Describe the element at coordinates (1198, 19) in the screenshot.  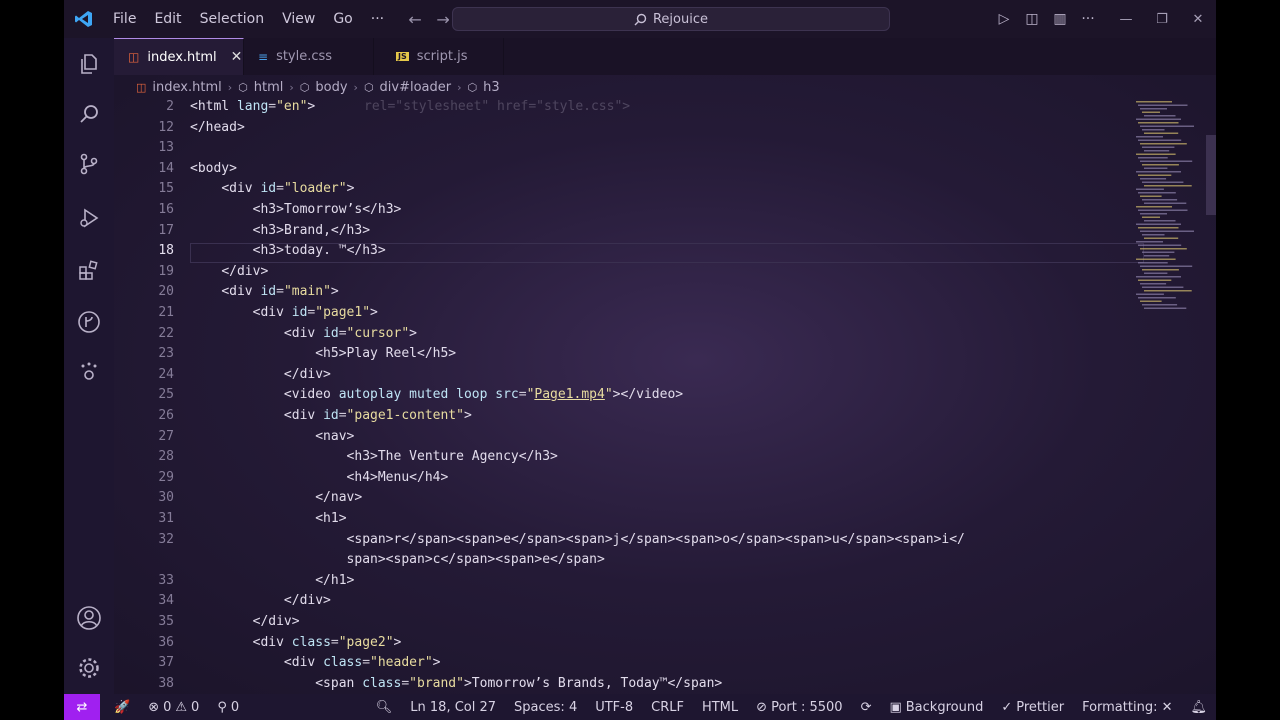
I see `close-window-icon: ✕` at that location.